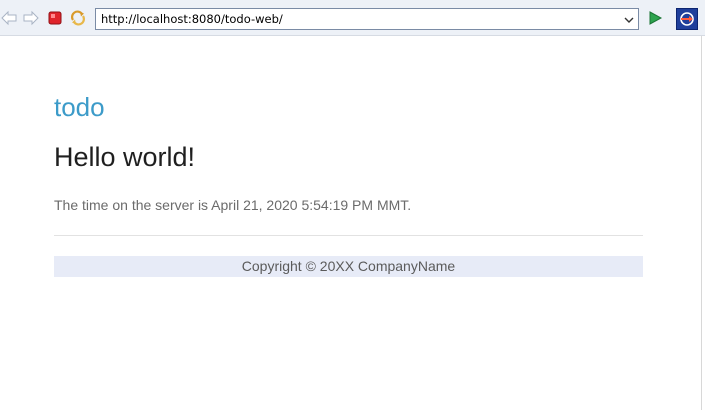 This screenshot has width=705, height=410. What do you see at coordinates (655, 18) in the screenshot?
I see `go-play-icon` at bounding box center [655, 18].